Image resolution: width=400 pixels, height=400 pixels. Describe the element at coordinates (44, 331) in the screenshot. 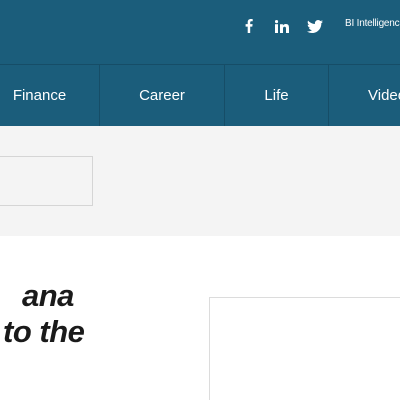

I see `headline-line-2: to the` at that location.